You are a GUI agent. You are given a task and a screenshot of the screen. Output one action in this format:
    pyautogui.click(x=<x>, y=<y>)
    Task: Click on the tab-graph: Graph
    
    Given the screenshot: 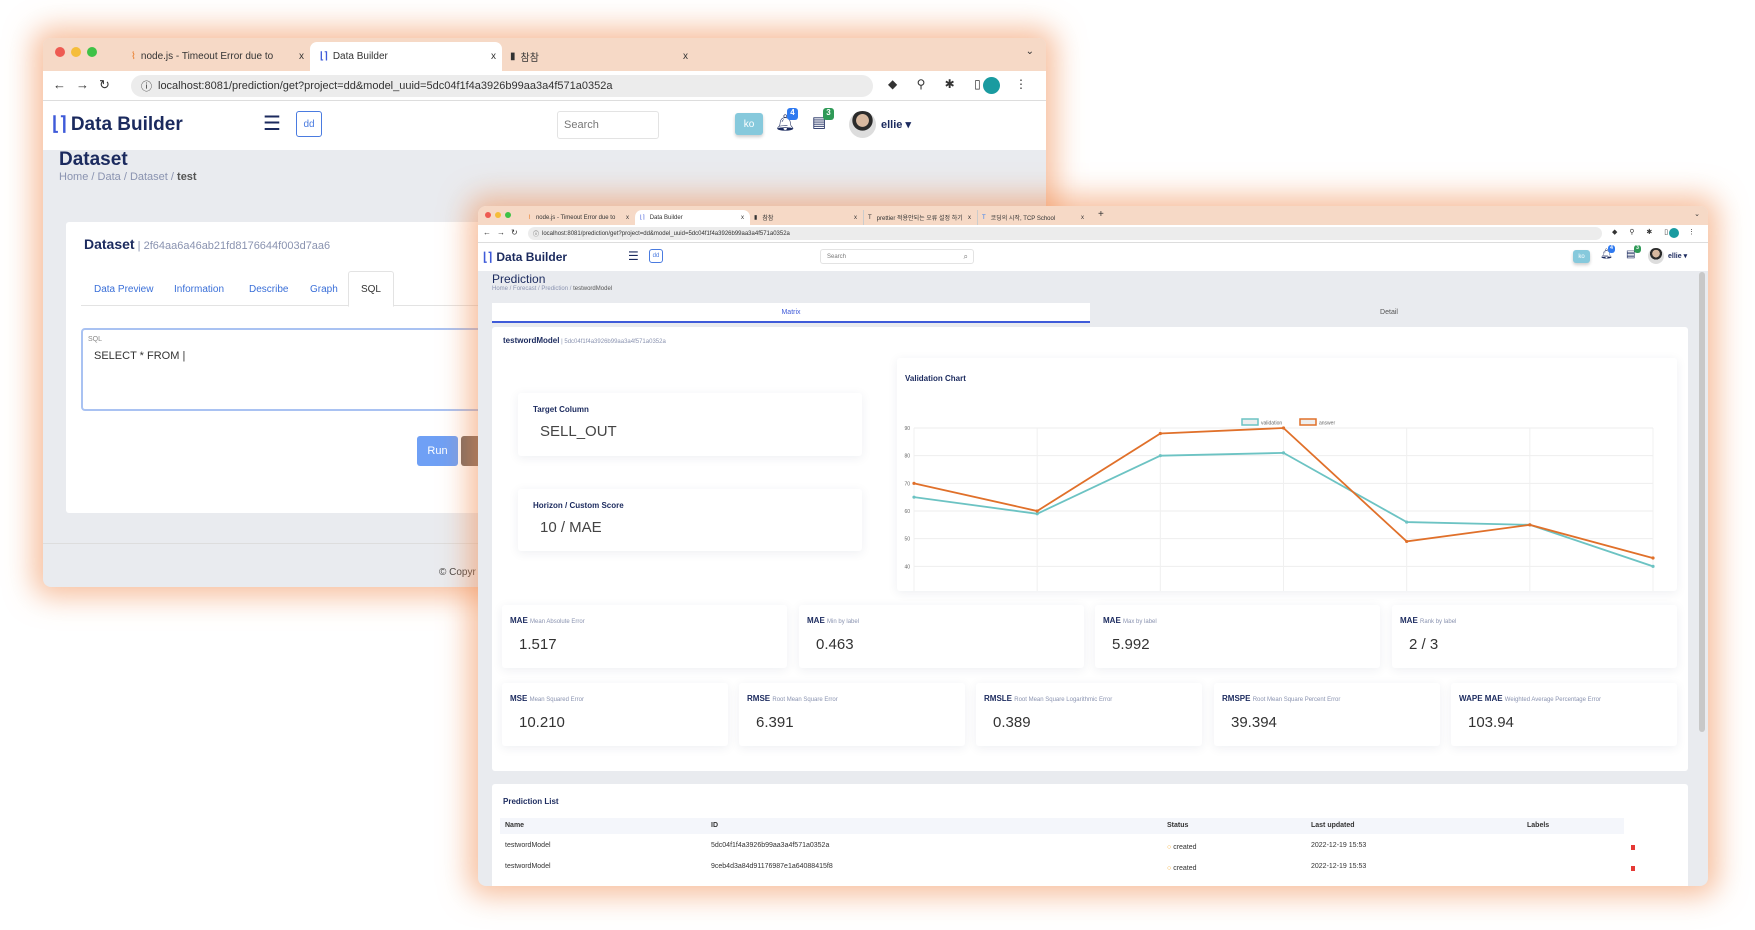 What is the action you would take?
    pyautogui.click(x=324, y=289)
    